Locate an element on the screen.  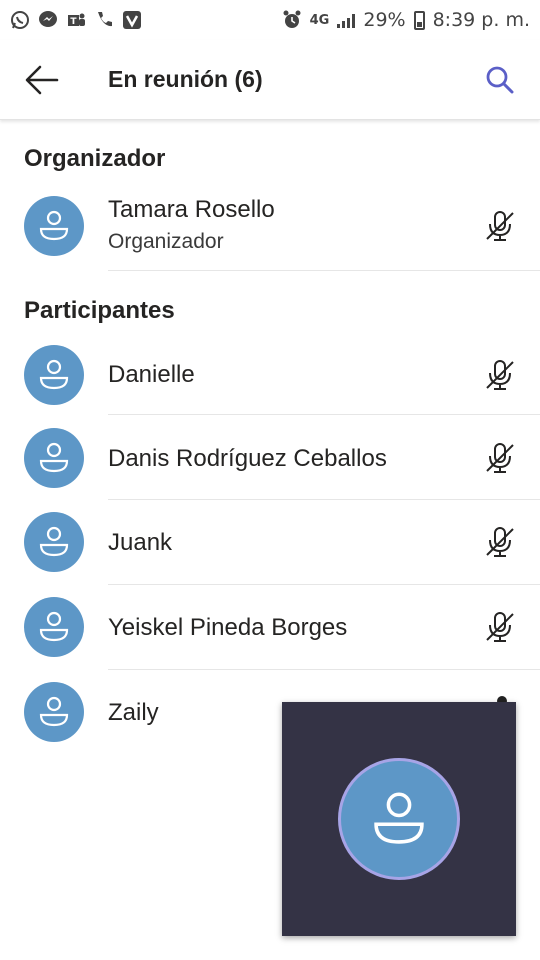
participant-name: Tamara Rosello is located at coordinates (191, 209).